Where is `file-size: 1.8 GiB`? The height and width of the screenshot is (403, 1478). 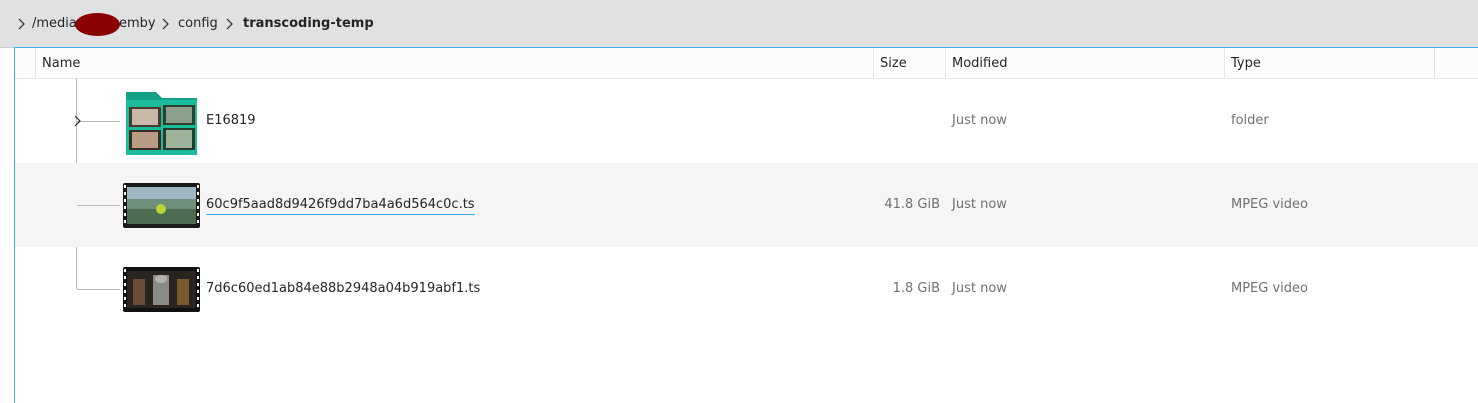 file-size: 1.8 GiB is located at coordinates (916, 288).